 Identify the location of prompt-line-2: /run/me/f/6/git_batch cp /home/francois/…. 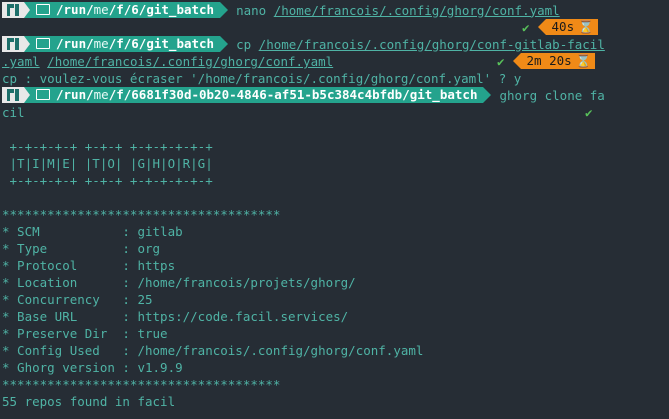
(303, 44).